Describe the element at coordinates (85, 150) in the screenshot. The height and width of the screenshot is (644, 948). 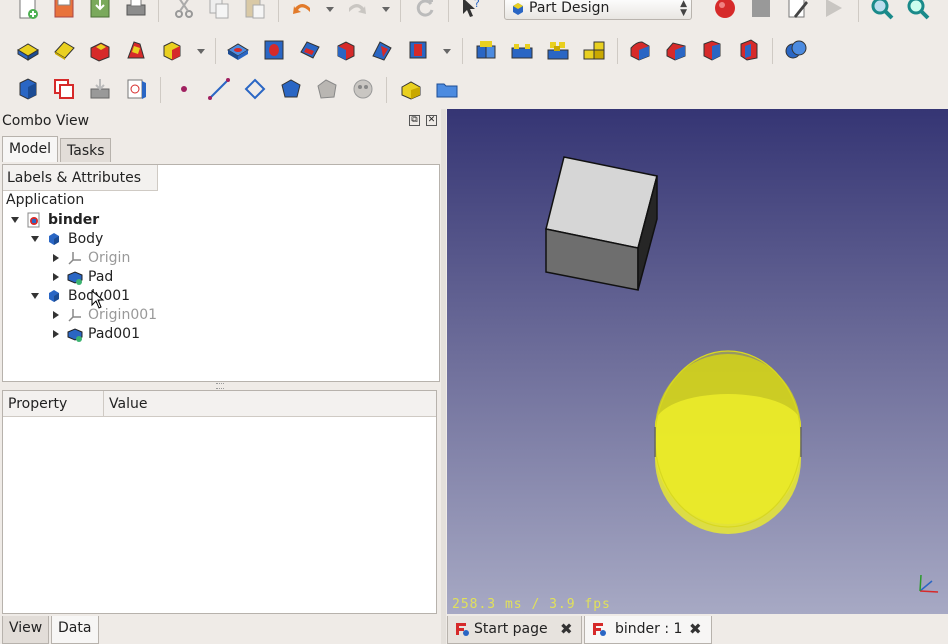
I see `tab-tasks: Tasks` at that location.